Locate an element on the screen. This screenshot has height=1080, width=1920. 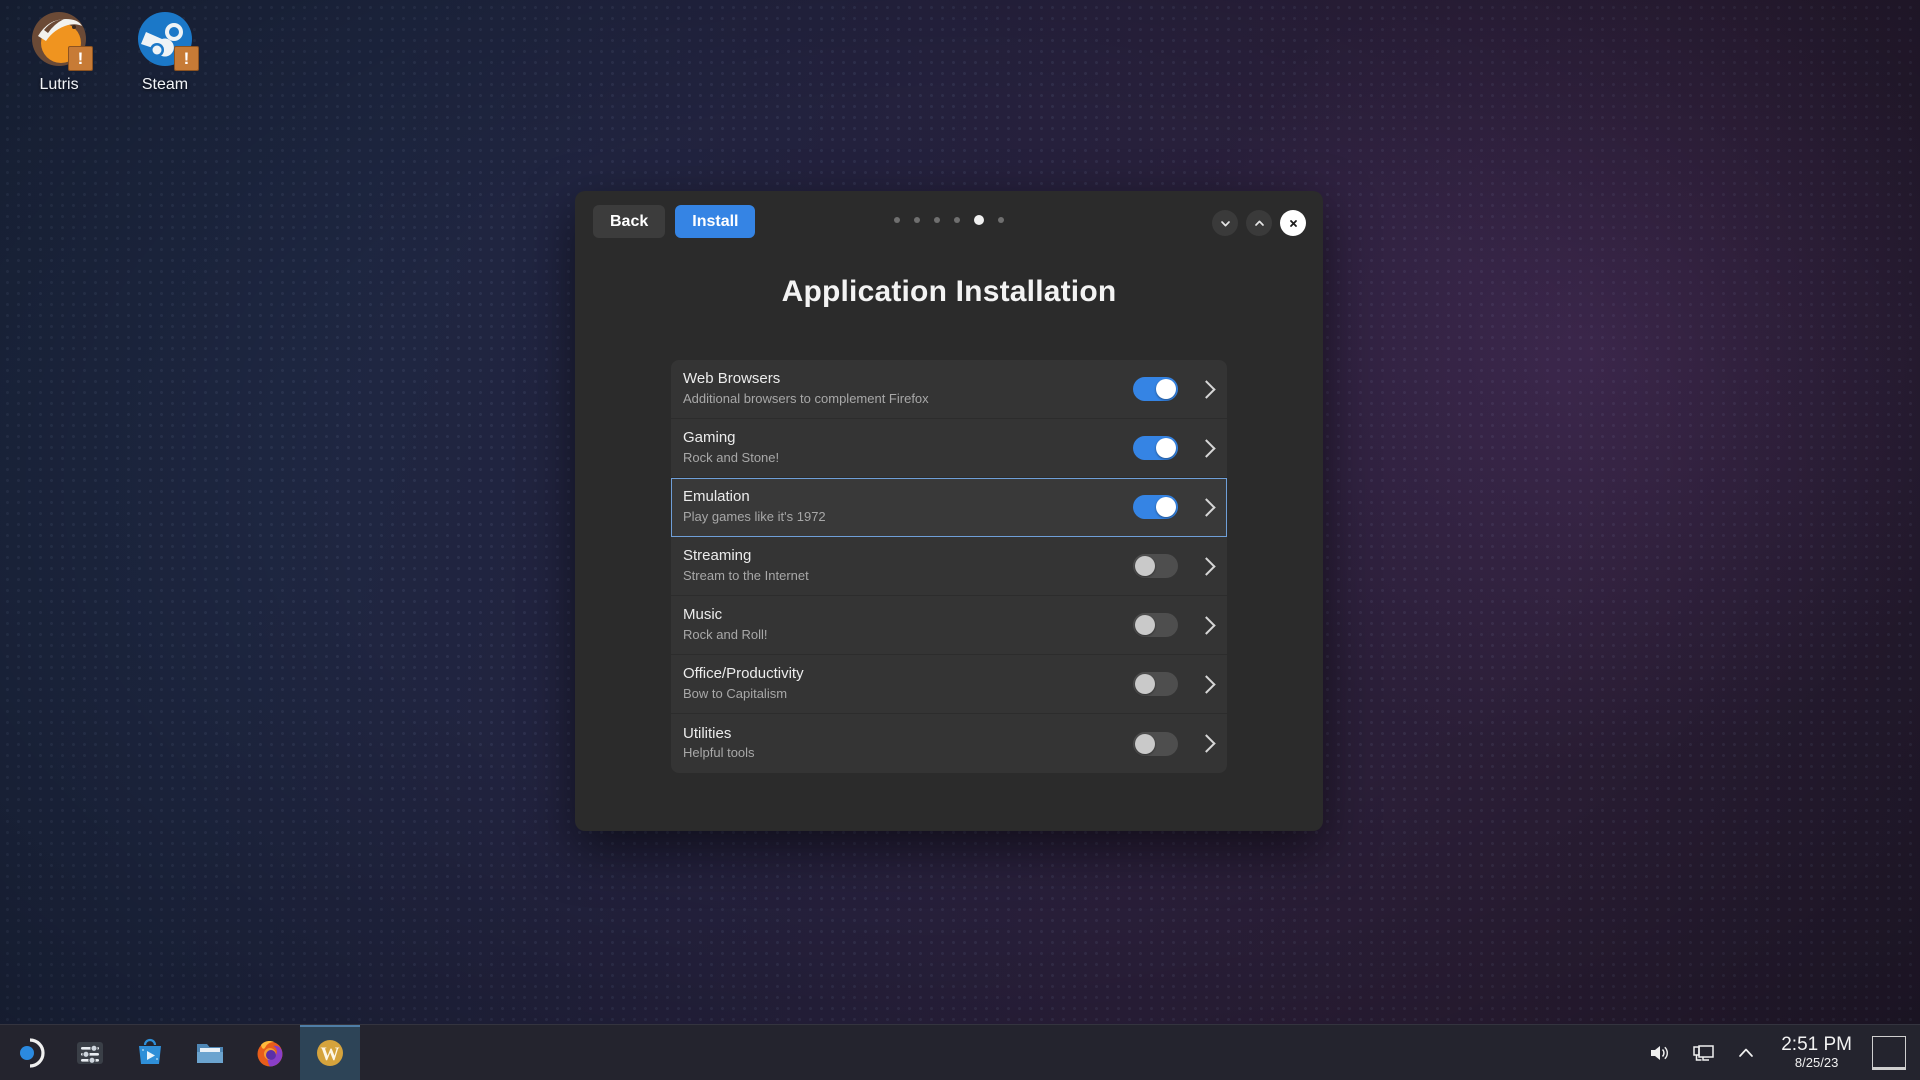
category-text: Emulation Play games like it's 1972 is located at coordinates (908, 507).